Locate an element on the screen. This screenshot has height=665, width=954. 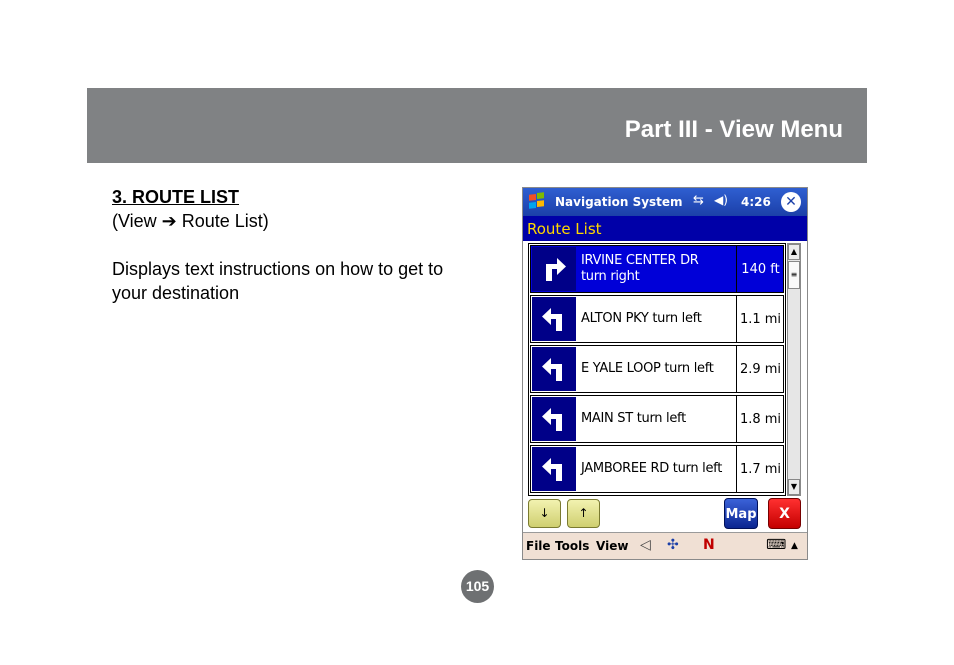
page-number: 105 is located at coordinates (477, 586).